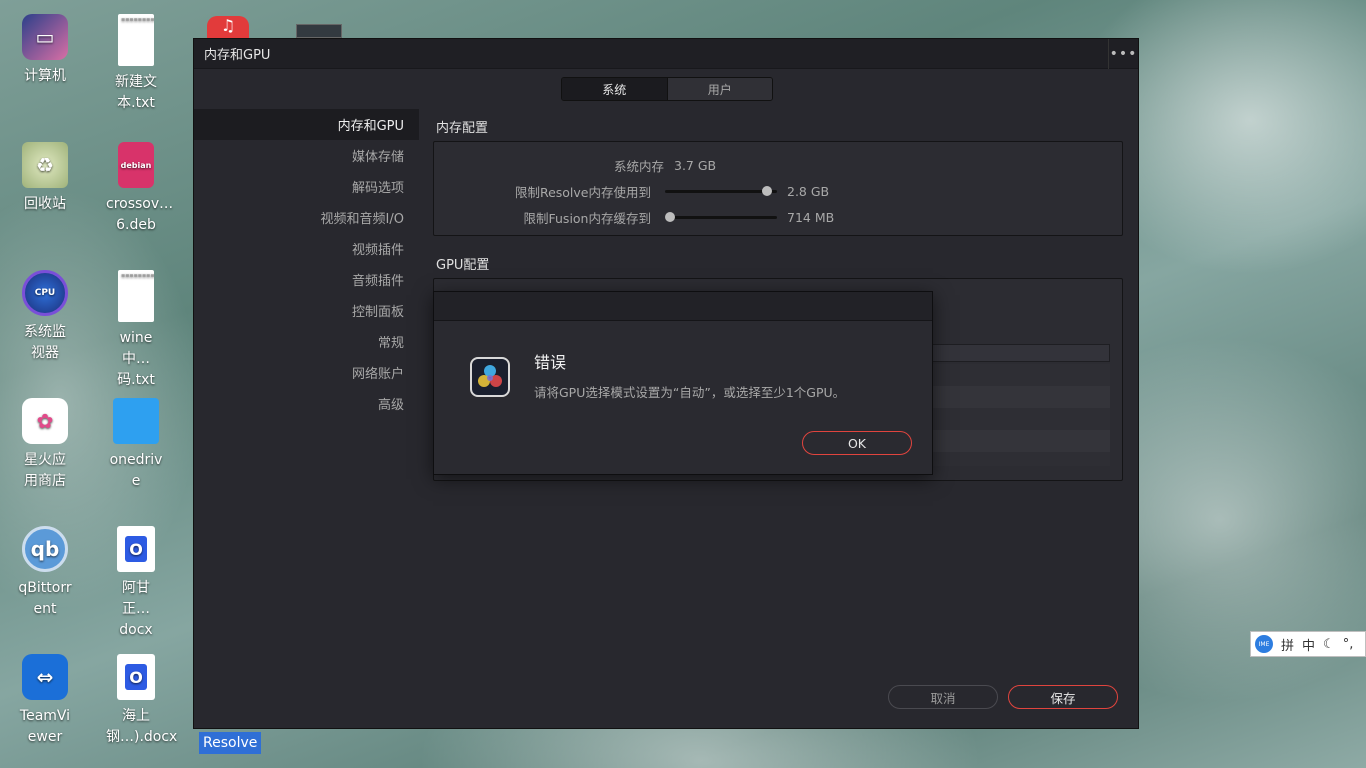 This screenshot has height=768, width=1366. Describe the element at coordinates (45, 342) in the screenshot. I see `desktop-icon-label: 系统监视器` at that location.